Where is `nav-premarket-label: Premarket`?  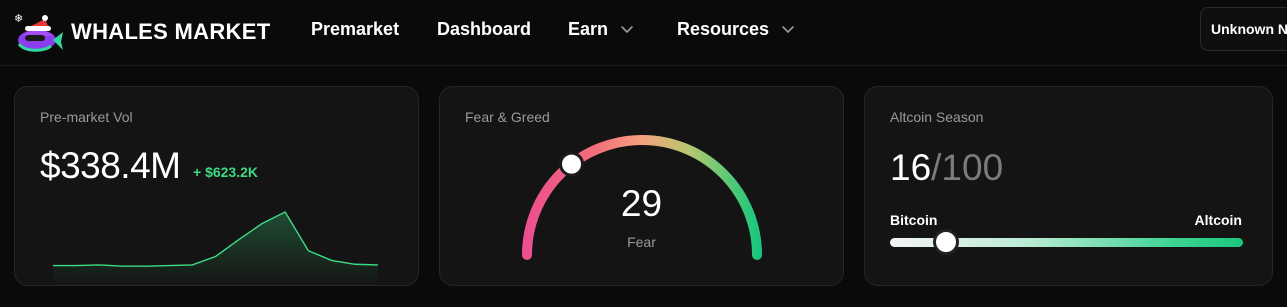 nav-premarket-label: Premarket is located at coordinates (355, 28).